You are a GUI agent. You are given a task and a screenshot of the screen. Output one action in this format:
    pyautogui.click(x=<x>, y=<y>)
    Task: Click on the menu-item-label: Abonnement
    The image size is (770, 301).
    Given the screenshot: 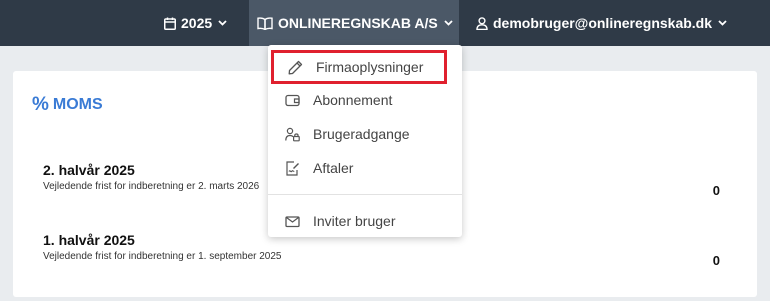 What is the action you would take?
    pyautogui.click(x=353, y=100)
    